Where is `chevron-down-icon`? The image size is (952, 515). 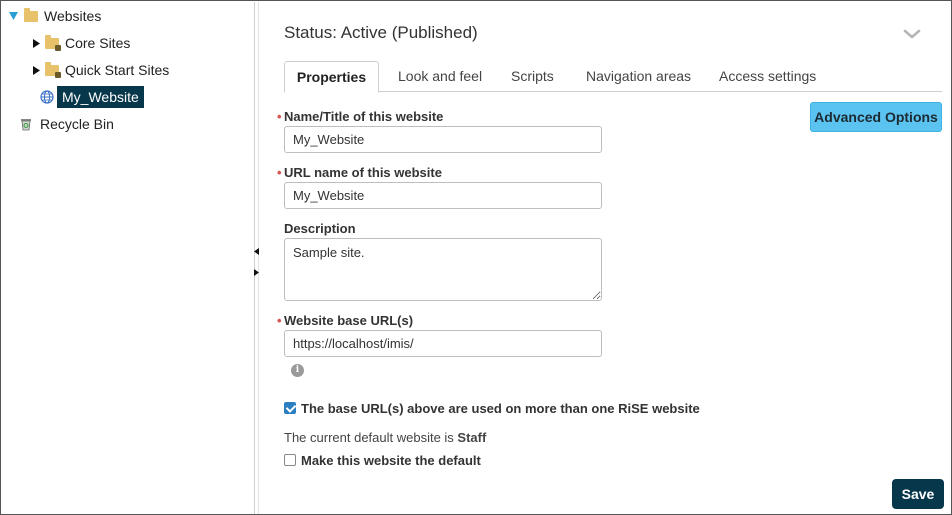
chevron-down-icon is located at coordinates (913, 34).